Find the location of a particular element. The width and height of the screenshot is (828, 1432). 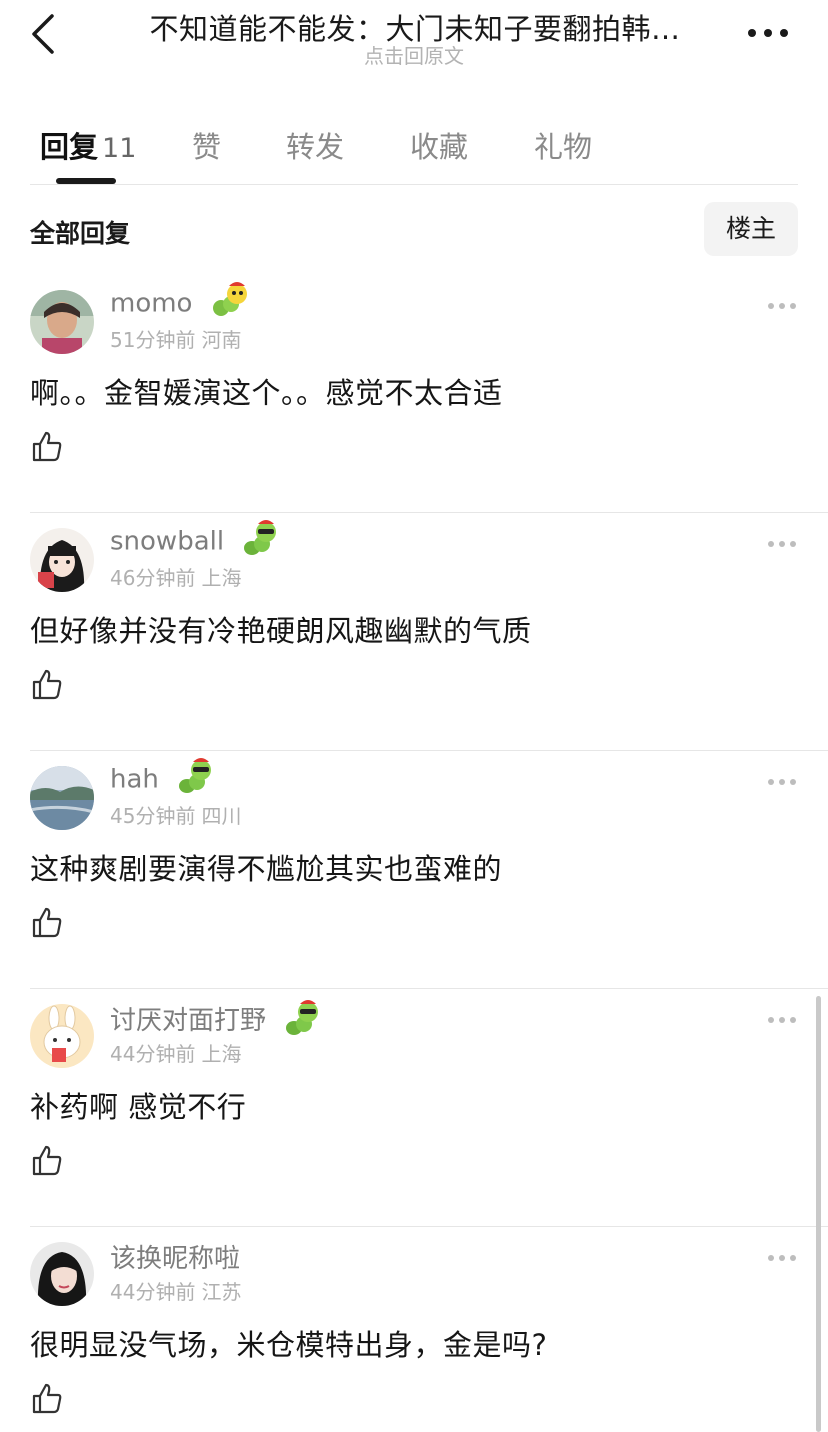

more-options-button is located at coordinates (768, 33).